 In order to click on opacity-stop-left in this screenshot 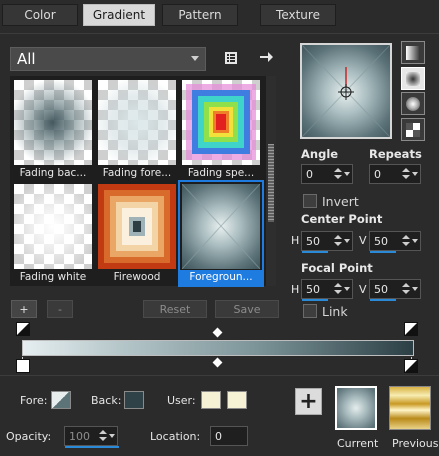, I will do `click(23, 329)`.